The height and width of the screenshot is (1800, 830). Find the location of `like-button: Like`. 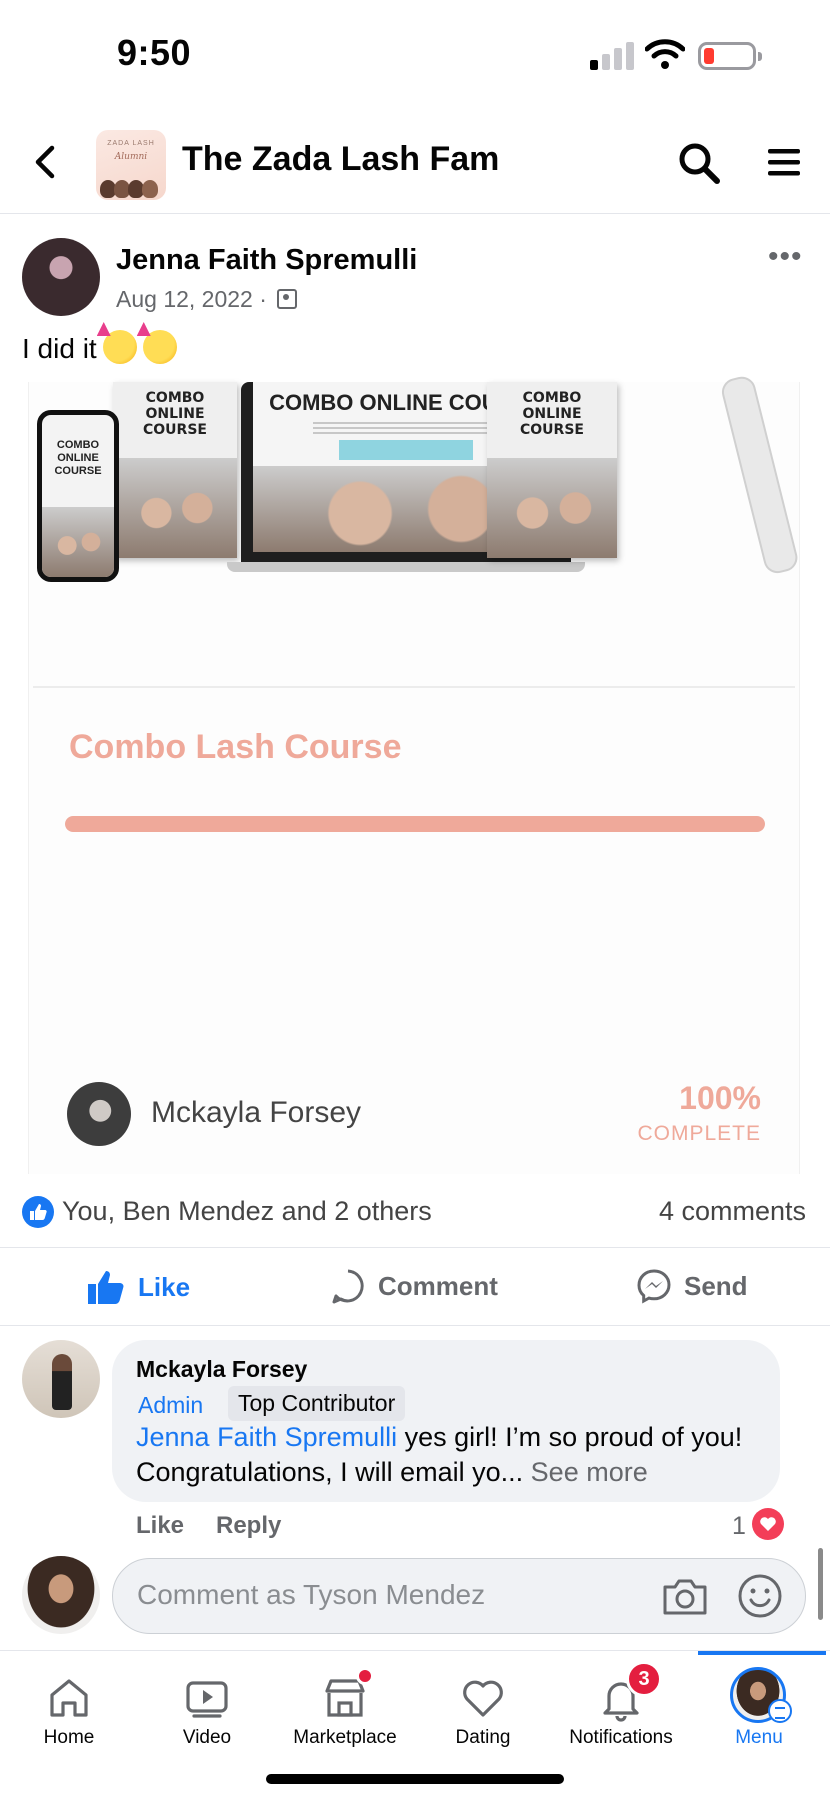

like-button: Like is located at coordinates (138, 1287).